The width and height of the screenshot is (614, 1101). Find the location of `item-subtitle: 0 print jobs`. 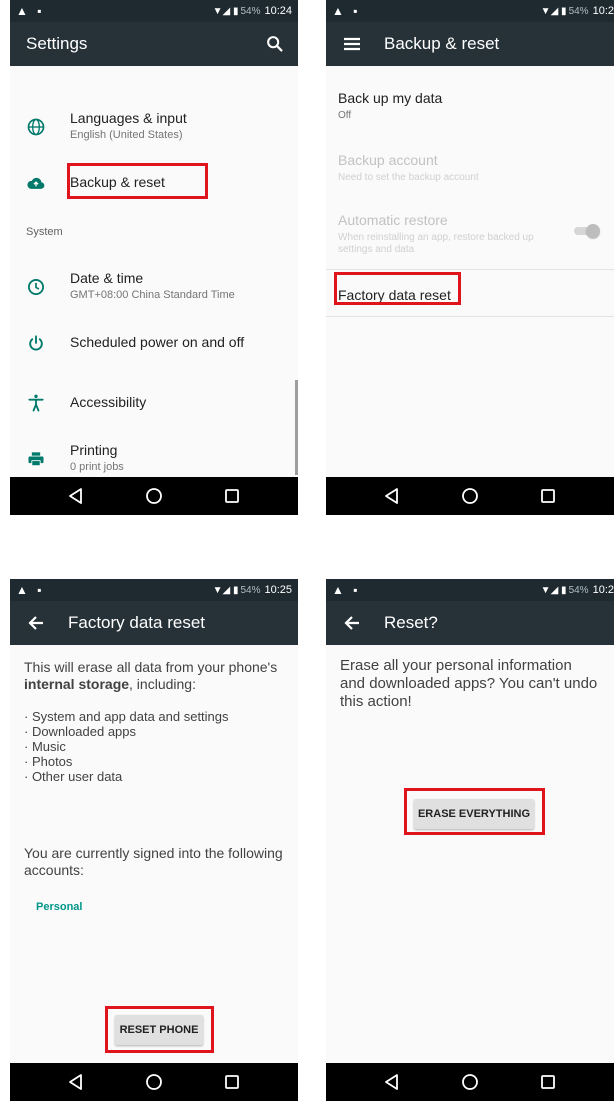

item-subtitle: 0 print jobs is located at coordinates (97, 467).